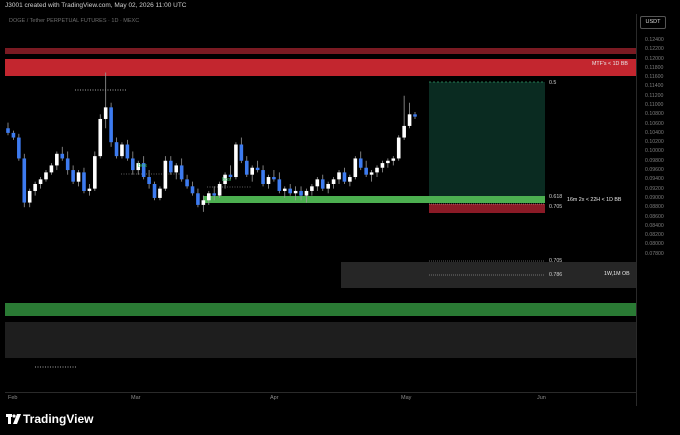  Describe the element at coordinates (654, 225) in the screenshot. I see `price-tick-label: 0.08400` at that location.